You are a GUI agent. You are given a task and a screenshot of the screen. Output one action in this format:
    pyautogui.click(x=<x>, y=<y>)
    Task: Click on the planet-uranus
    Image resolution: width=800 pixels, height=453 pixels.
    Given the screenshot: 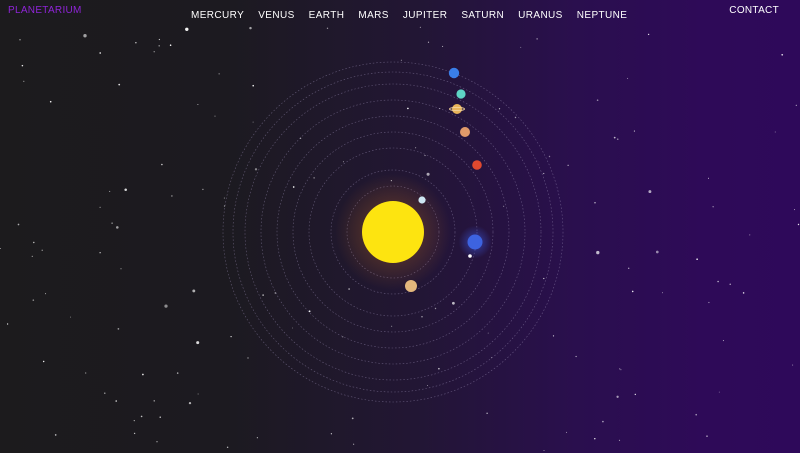 What is the action you would take?
    pyautogui.click(x=461, y=94)
    